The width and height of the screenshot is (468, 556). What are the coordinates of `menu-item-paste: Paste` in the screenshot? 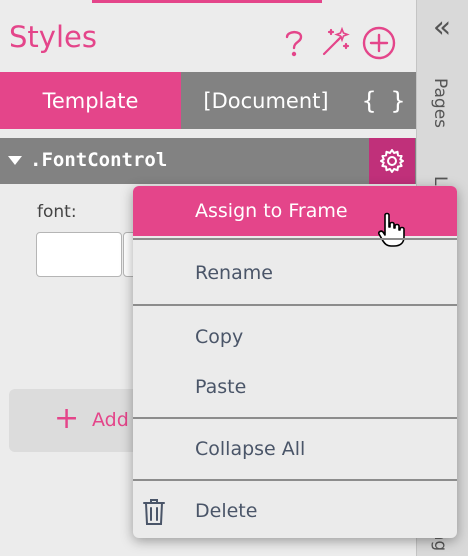 It's located at (295, 387).